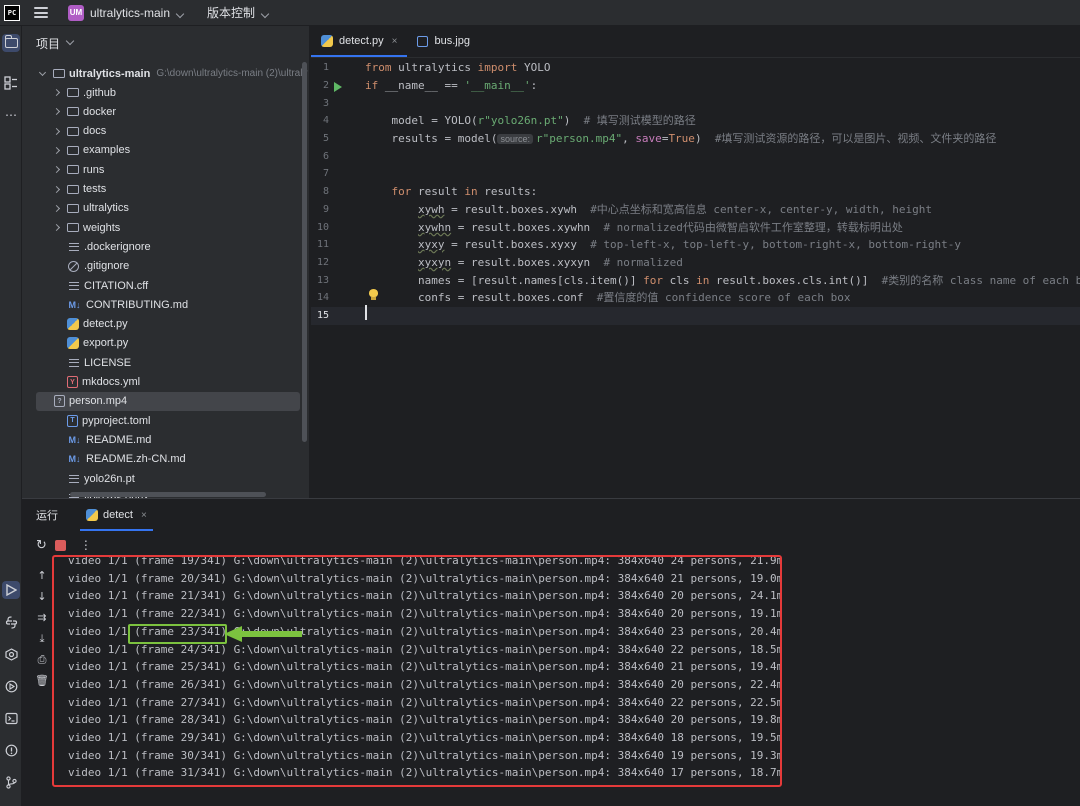  What do you see at coordinates (165, 304) in the screenshot?
I see `tree-item-contributing-md: M↓ CONTRIBUTING.md` at bounding box center [165, 304].